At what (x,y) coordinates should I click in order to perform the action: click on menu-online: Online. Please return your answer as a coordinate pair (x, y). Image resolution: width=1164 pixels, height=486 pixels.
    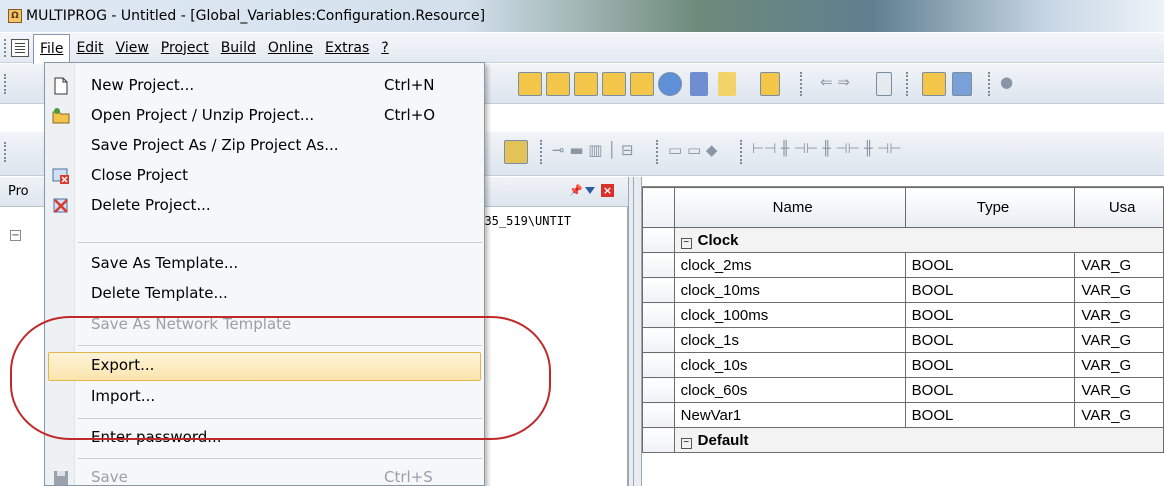
    Looking at the image, I should click on (290, 48).